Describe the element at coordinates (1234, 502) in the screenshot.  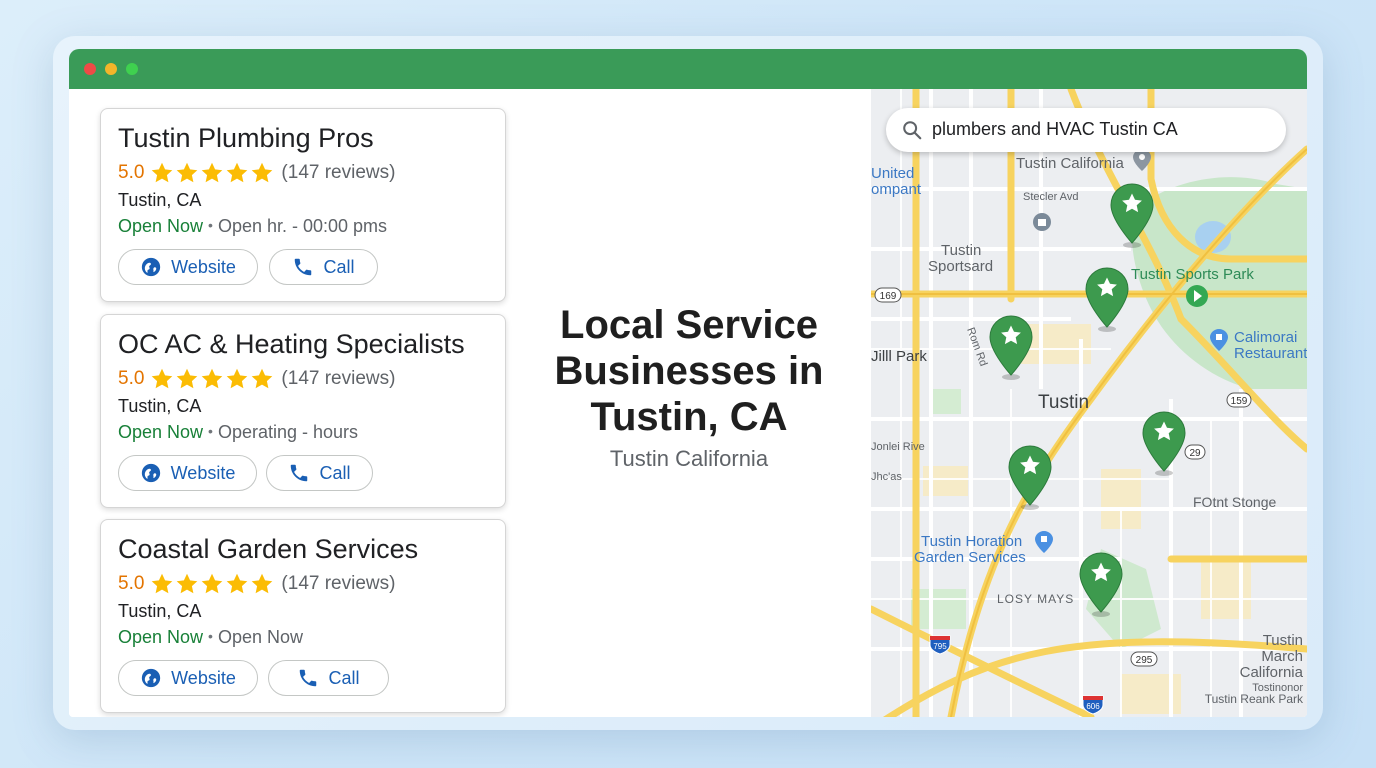
I see `map-label: FOtnt Stonge` at that location.